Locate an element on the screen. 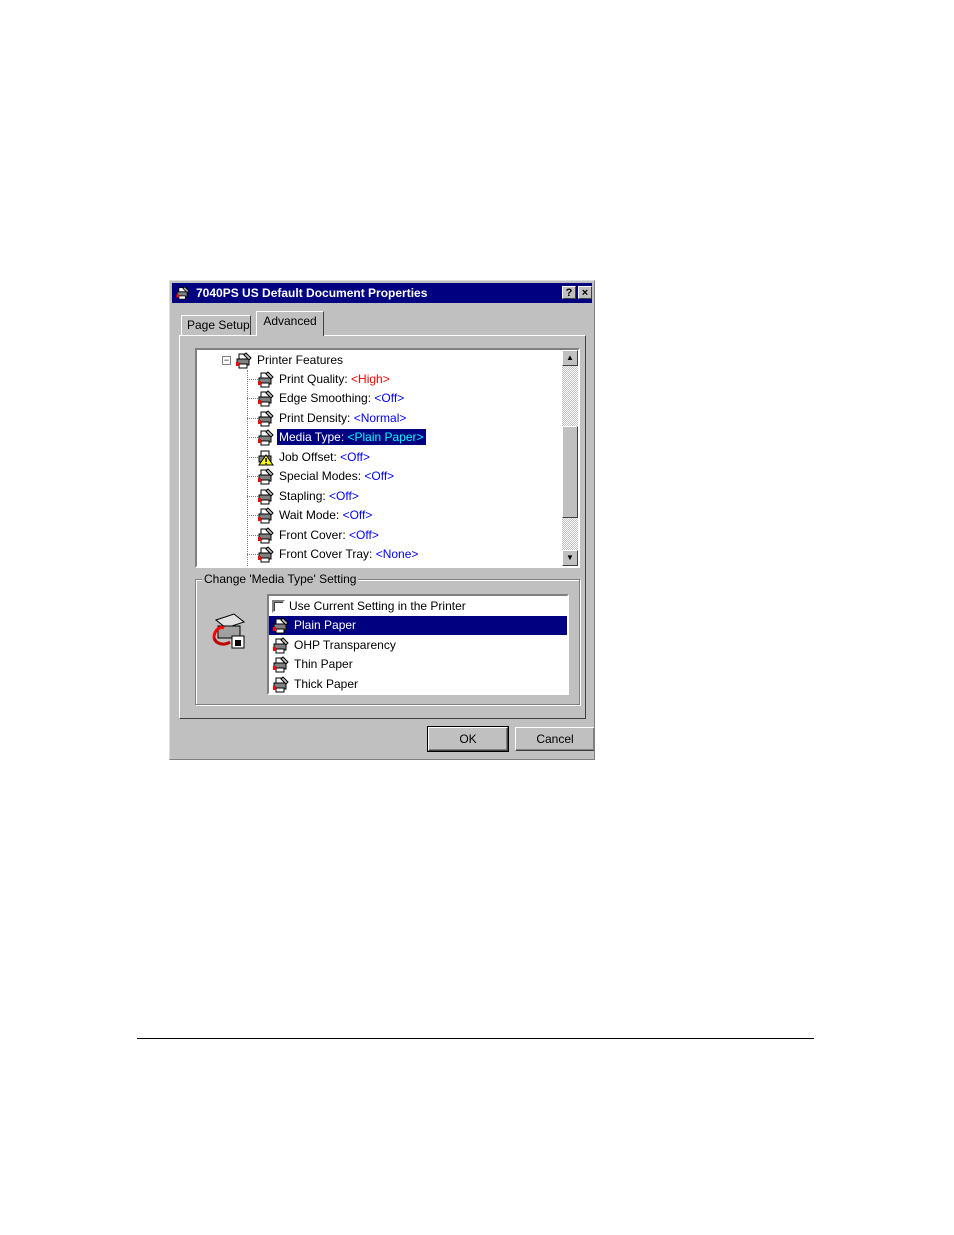 The width and height of the screenshot is (954, 1235). warning-icon is located at coordinates (266, 457).